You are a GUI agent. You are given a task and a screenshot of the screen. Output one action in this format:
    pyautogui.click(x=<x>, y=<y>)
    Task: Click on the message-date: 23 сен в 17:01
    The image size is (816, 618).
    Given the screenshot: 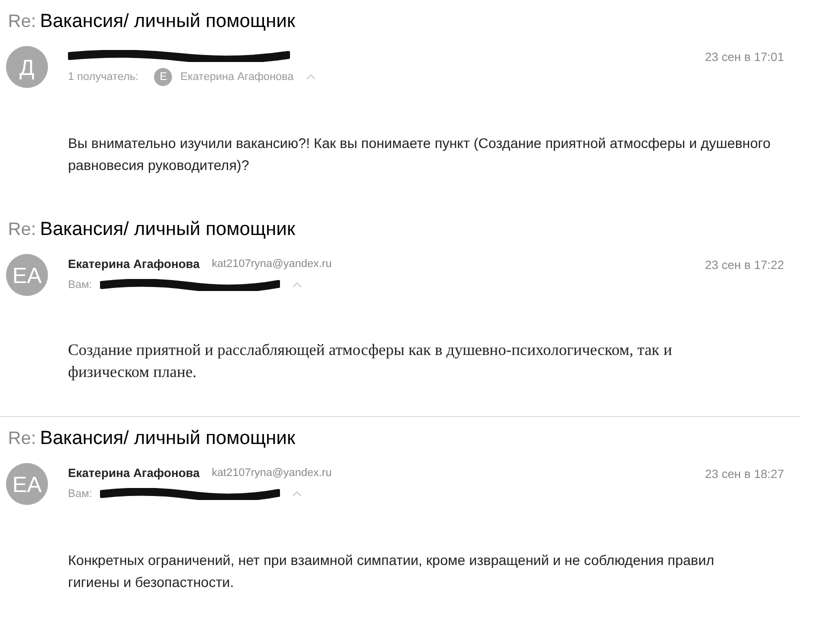 What is the action you would take?
    pyautogui.click(x=744, y=57)
    